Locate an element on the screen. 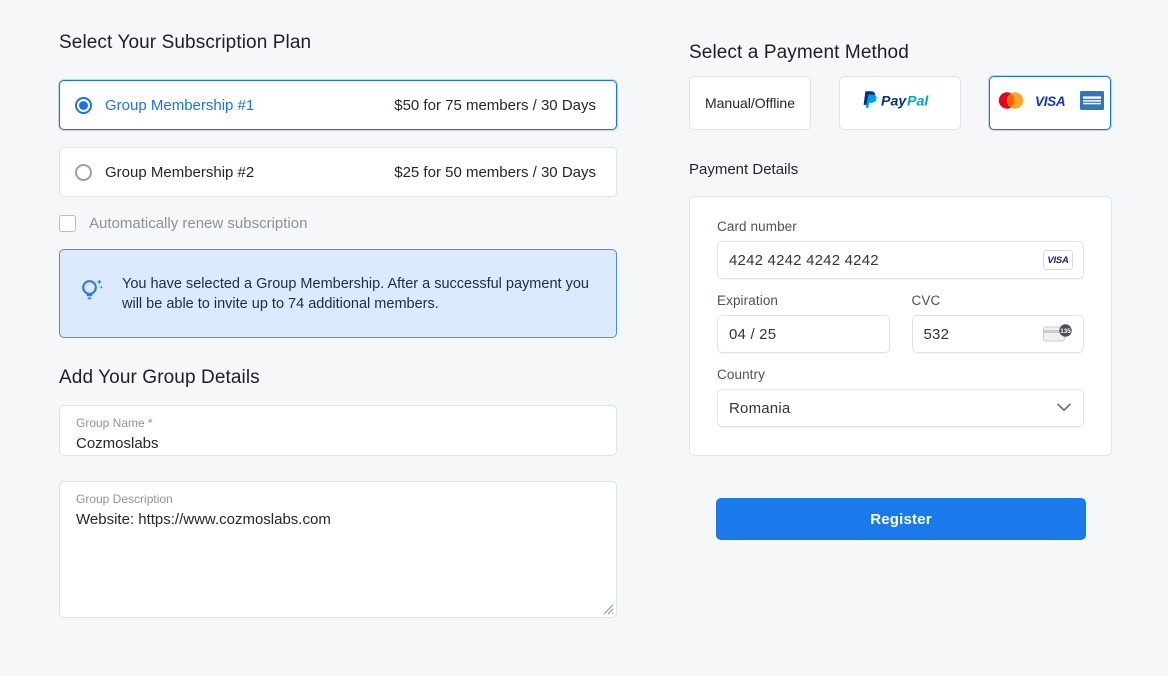 The width and height of the screenshot is (1168, 676). payment-method-options: Manual/Offline Pay Pal VISA is located at coordinates (900, 103).